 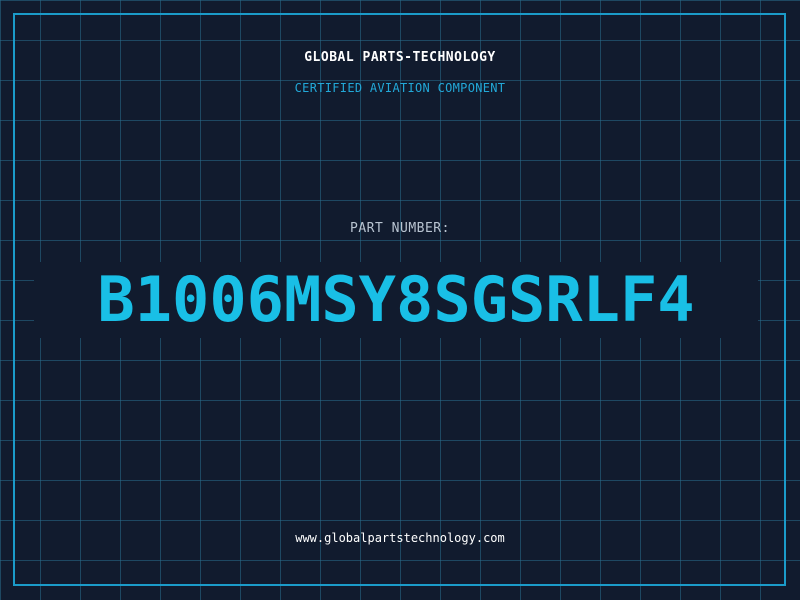 I want to click on part-number-panel: B1006MSY8SGSRLF4, so click(x=396, y=300).